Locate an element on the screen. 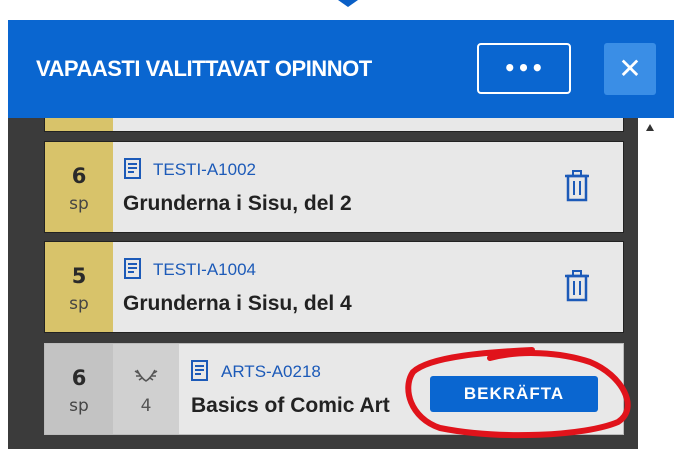 The height and width of the screenshot is (449, 682). course-name: Grunderna i Sisu, del 4 is located at coordinates (237, 303).